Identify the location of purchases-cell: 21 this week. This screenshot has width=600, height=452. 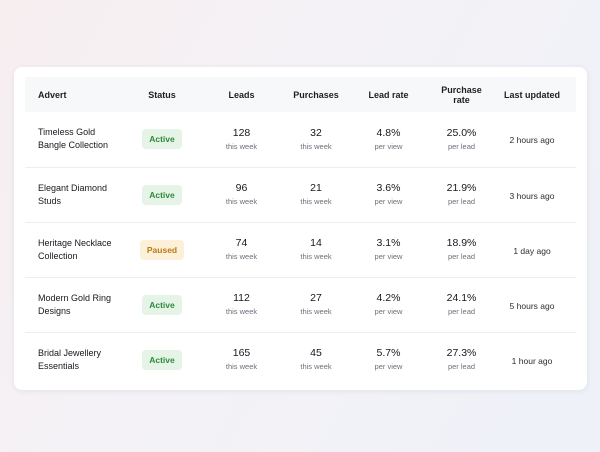
(316, 194).